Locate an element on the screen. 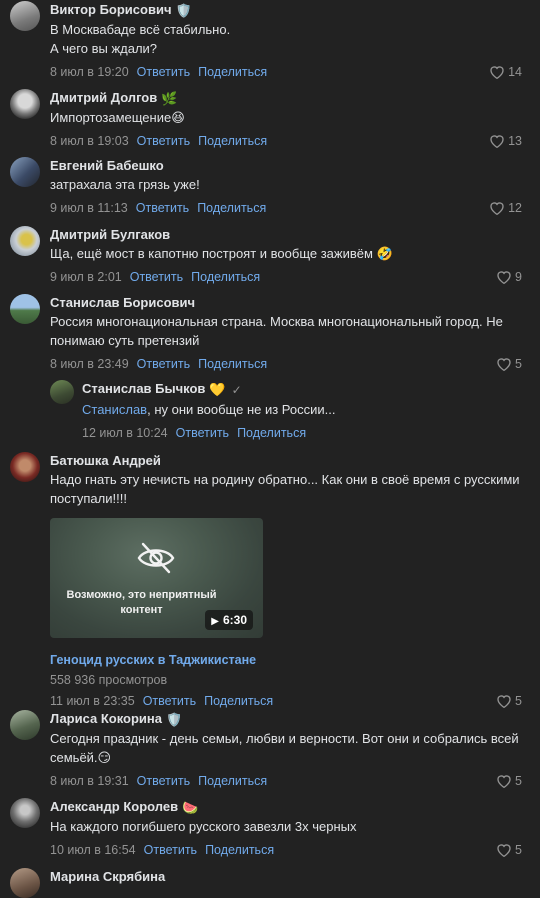 This screenshot has width=540, height=898. like-button: 12 is located at coordinates (505, 208).